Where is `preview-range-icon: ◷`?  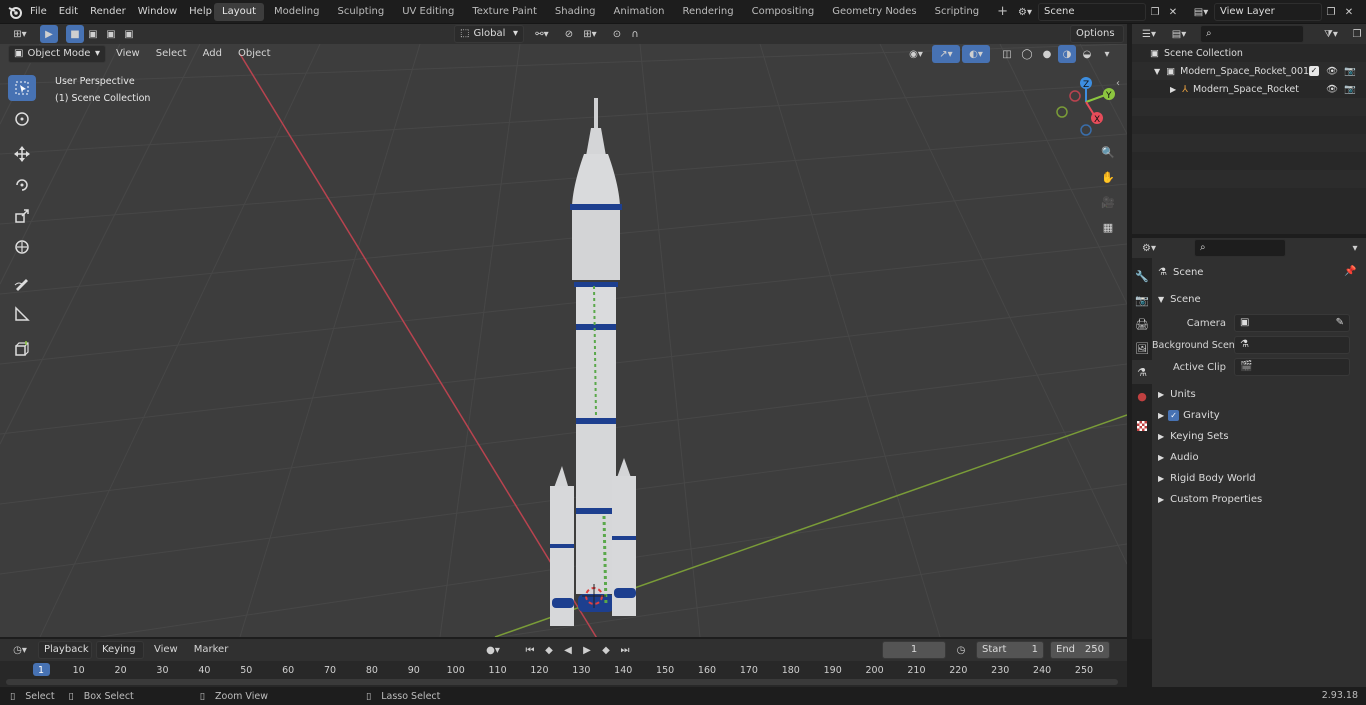 preview-range-icon: ◷ is located at coordinates (961, 650).